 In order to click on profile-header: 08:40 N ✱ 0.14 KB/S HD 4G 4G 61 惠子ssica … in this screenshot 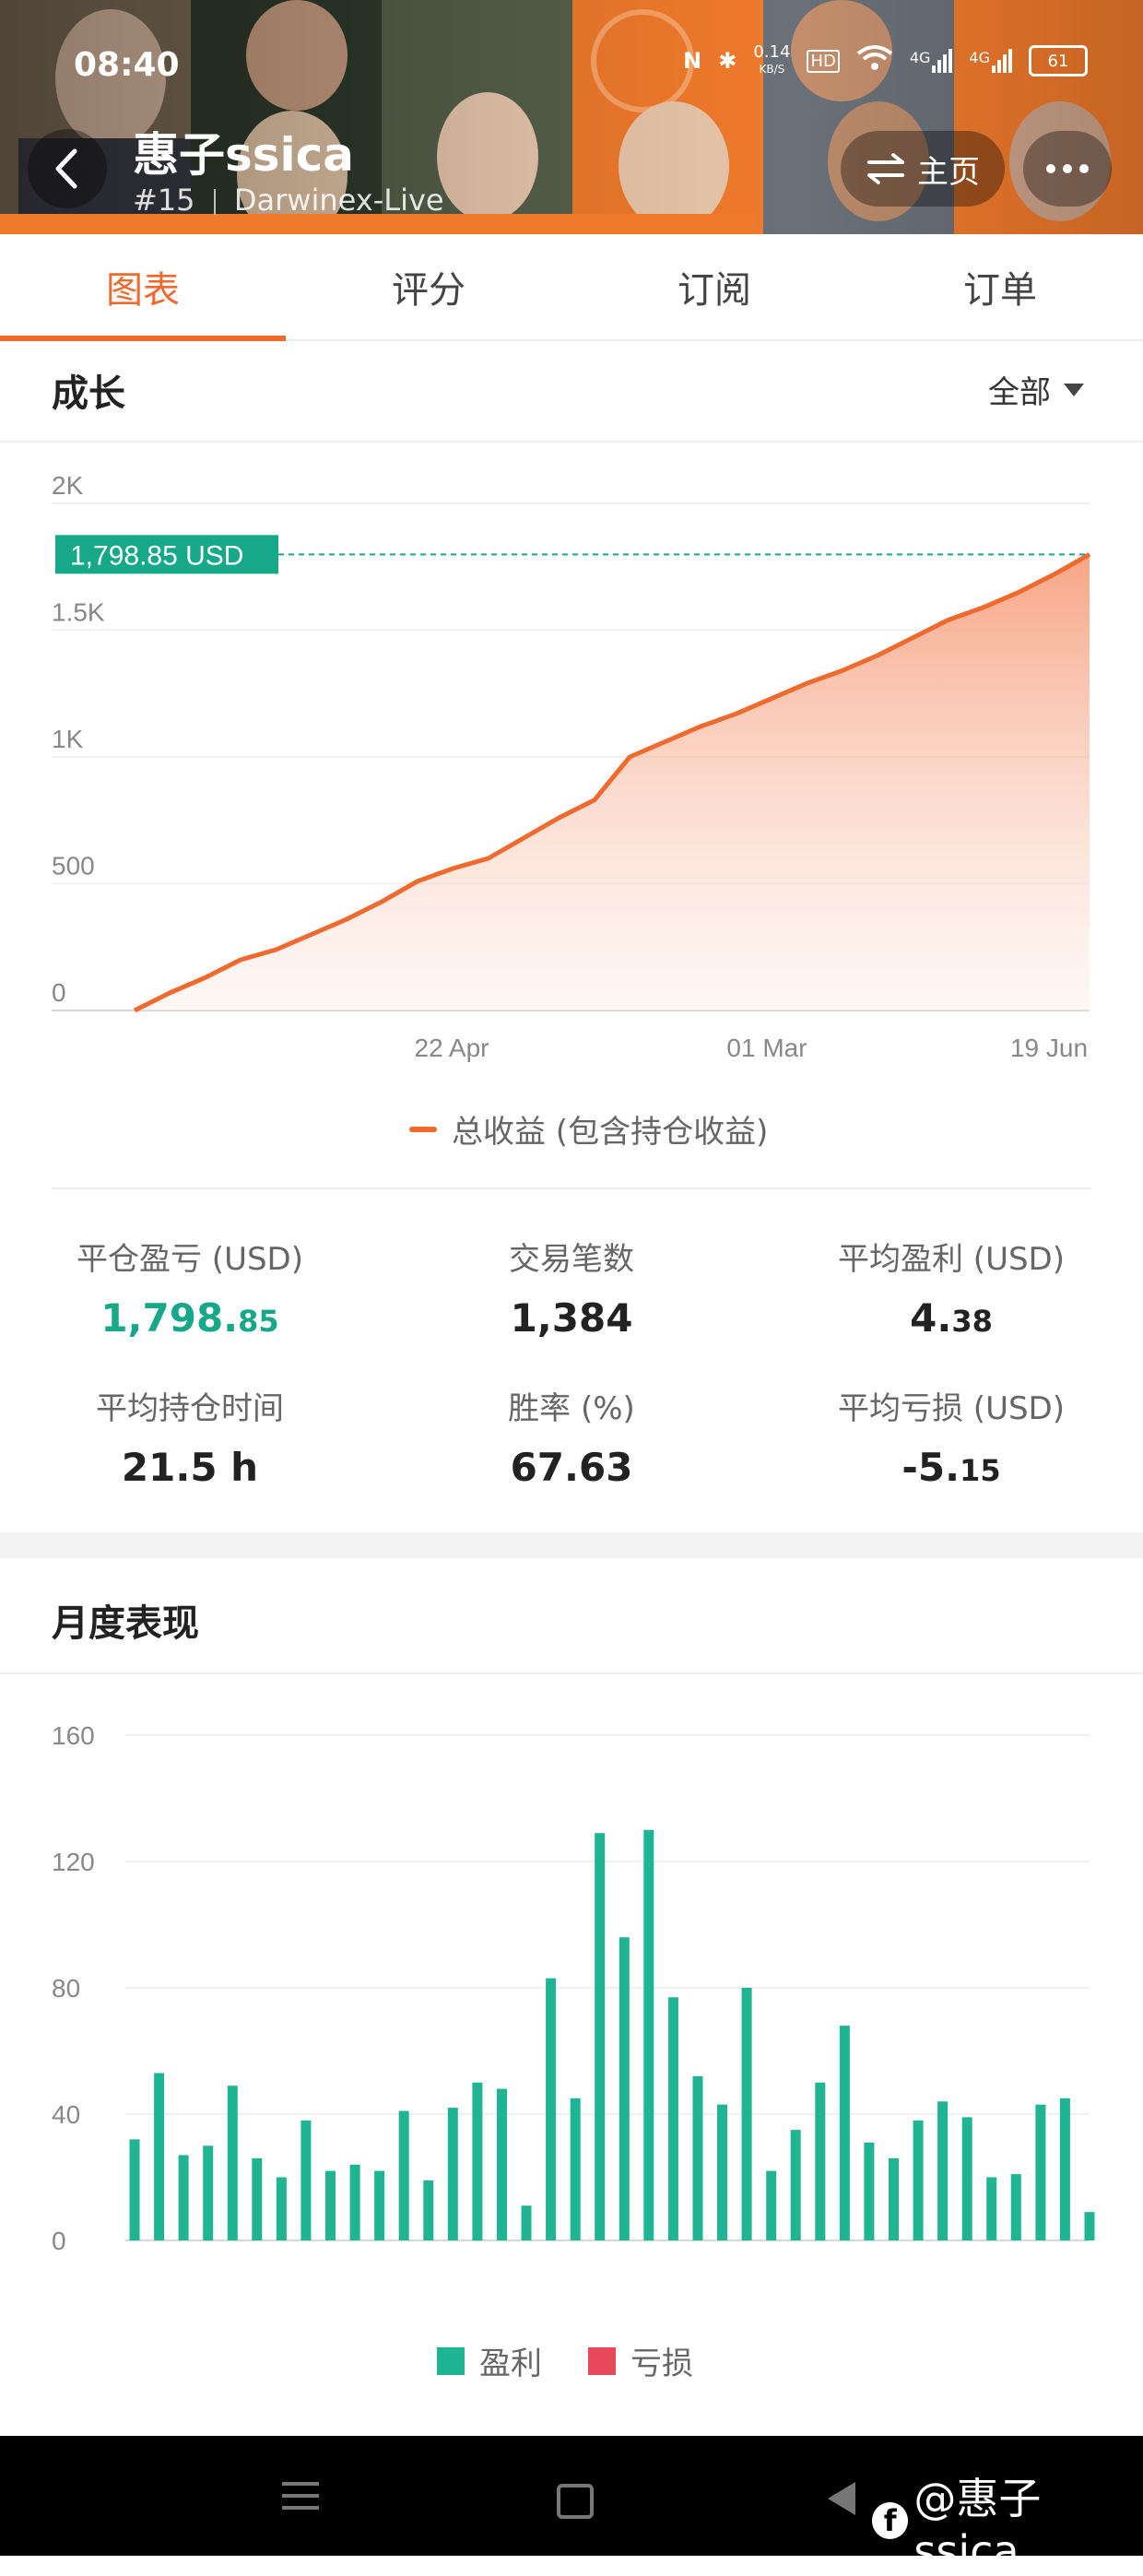, I will do `click(571, 117)`.